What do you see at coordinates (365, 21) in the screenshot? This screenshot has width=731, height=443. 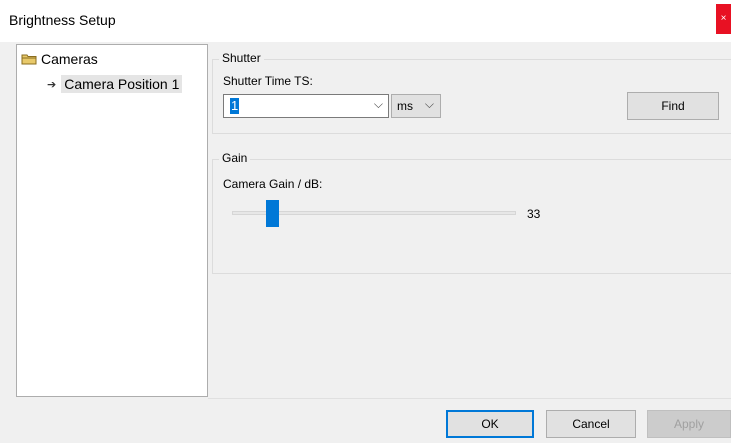 I see `title-bar: Brightness Setup ×` at bounding box center [365, 21].